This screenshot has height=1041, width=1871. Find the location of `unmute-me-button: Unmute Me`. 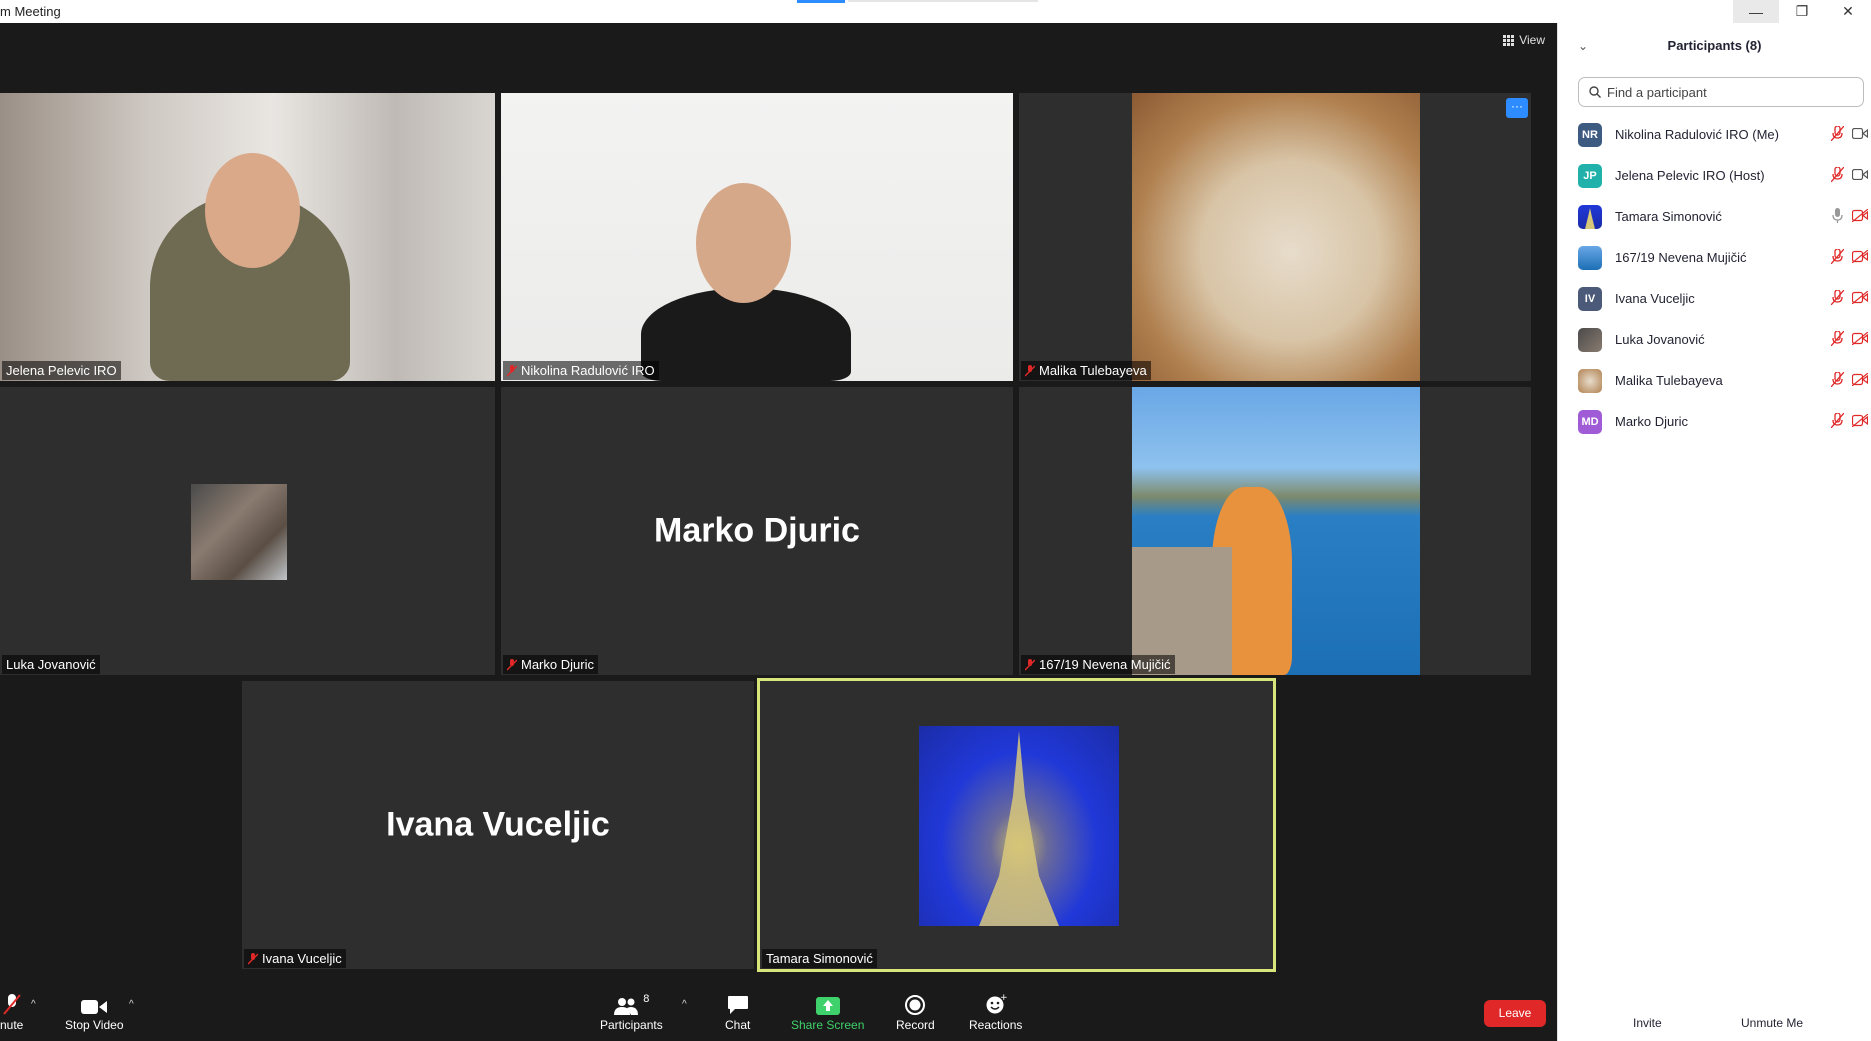

unmute-me-button: Unmute Me is located at coordinates (1772, 1023).